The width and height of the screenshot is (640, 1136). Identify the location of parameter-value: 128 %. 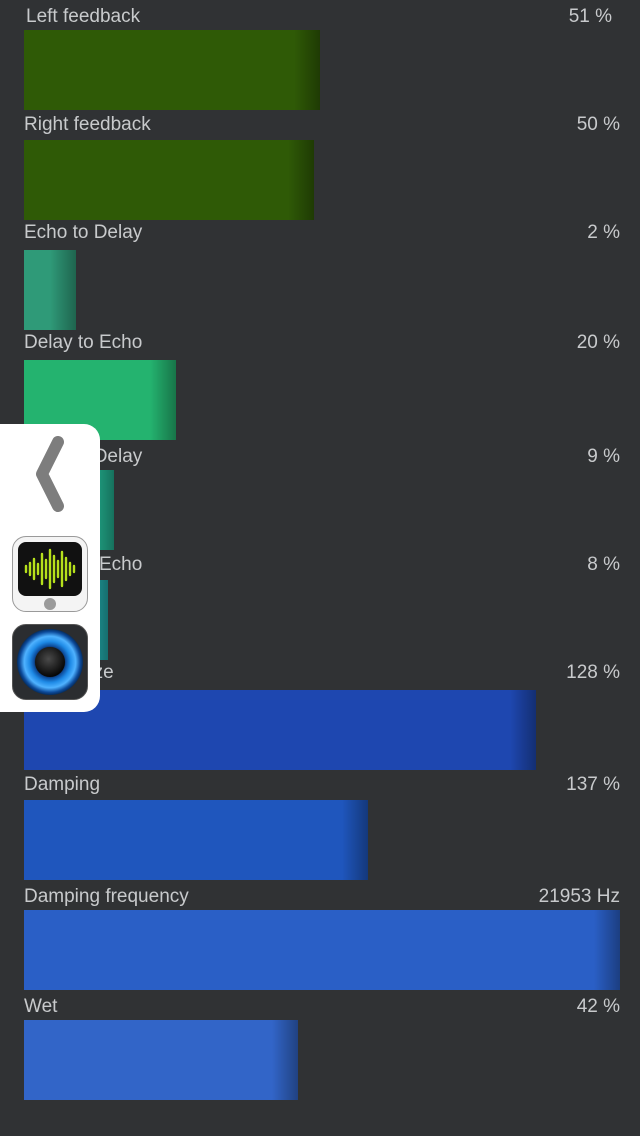
(593, 672).